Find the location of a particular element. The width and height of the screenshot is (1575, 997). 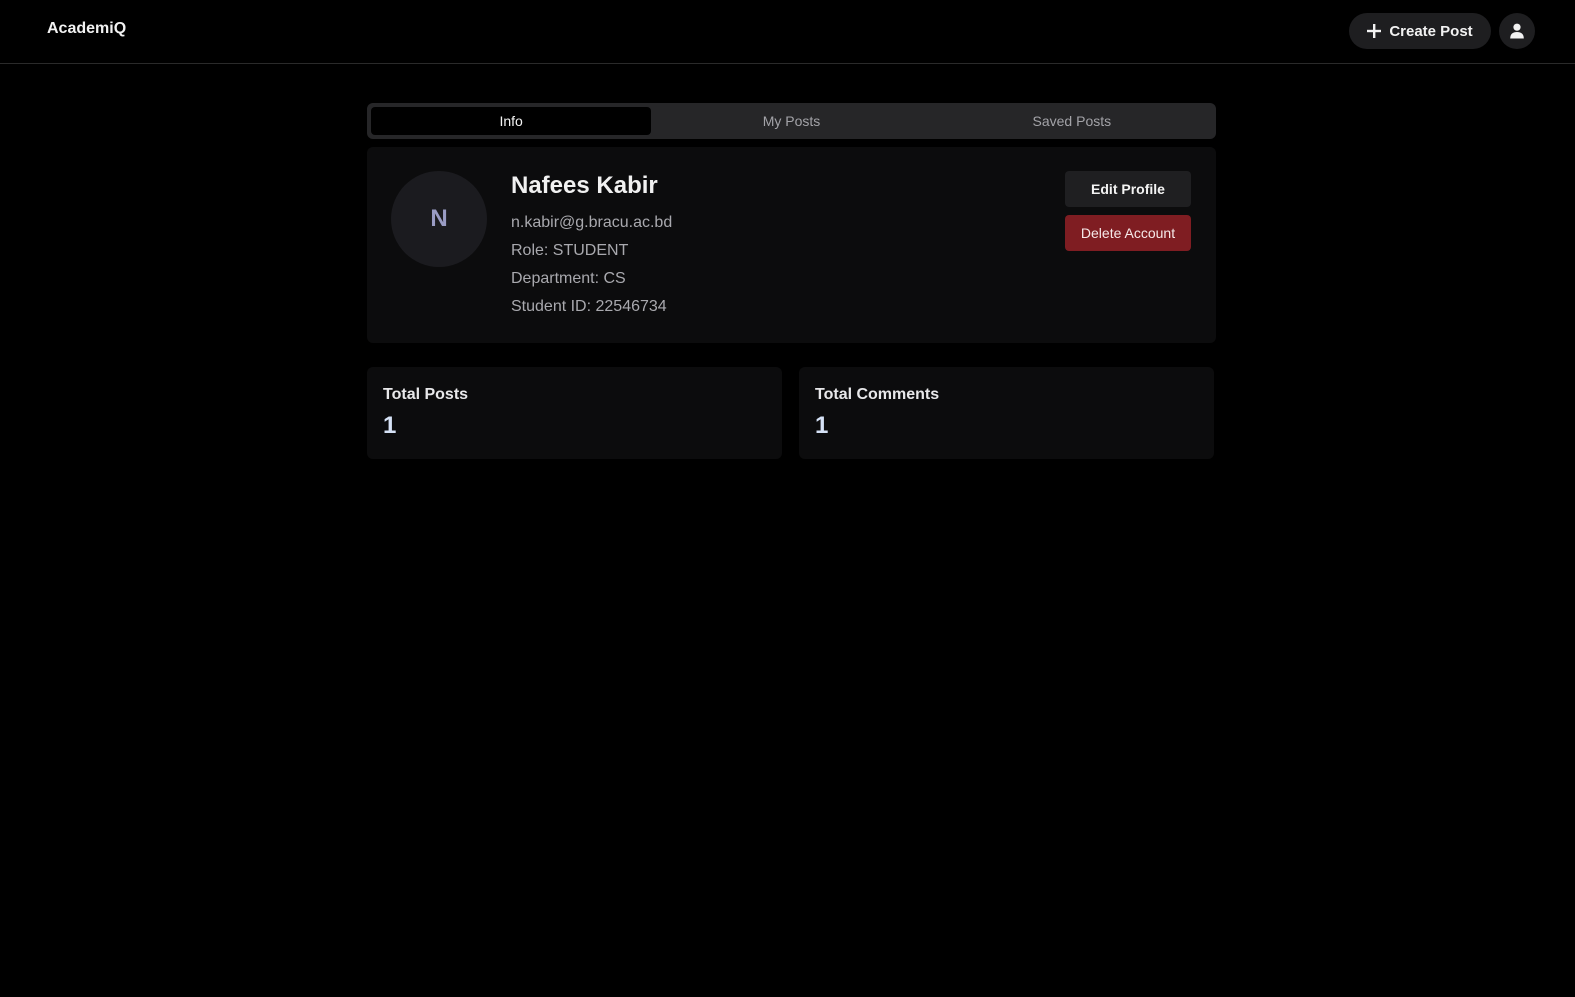

profile-role: Role: STUDENT is located at coordinates (570, 250).